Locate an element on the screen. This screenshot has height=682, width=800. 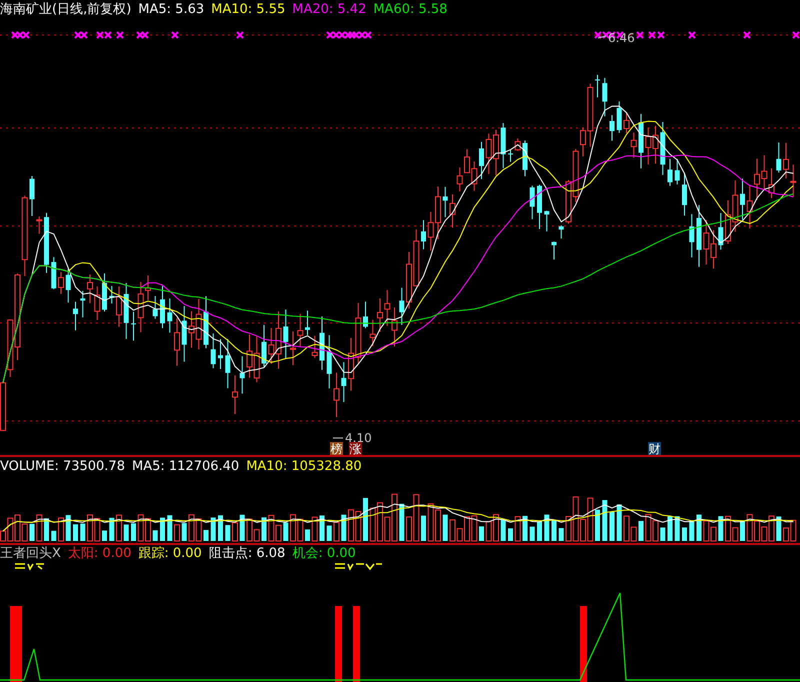
indicator-value: 阻击点: 6.08 is located at coordinates (247, 553).